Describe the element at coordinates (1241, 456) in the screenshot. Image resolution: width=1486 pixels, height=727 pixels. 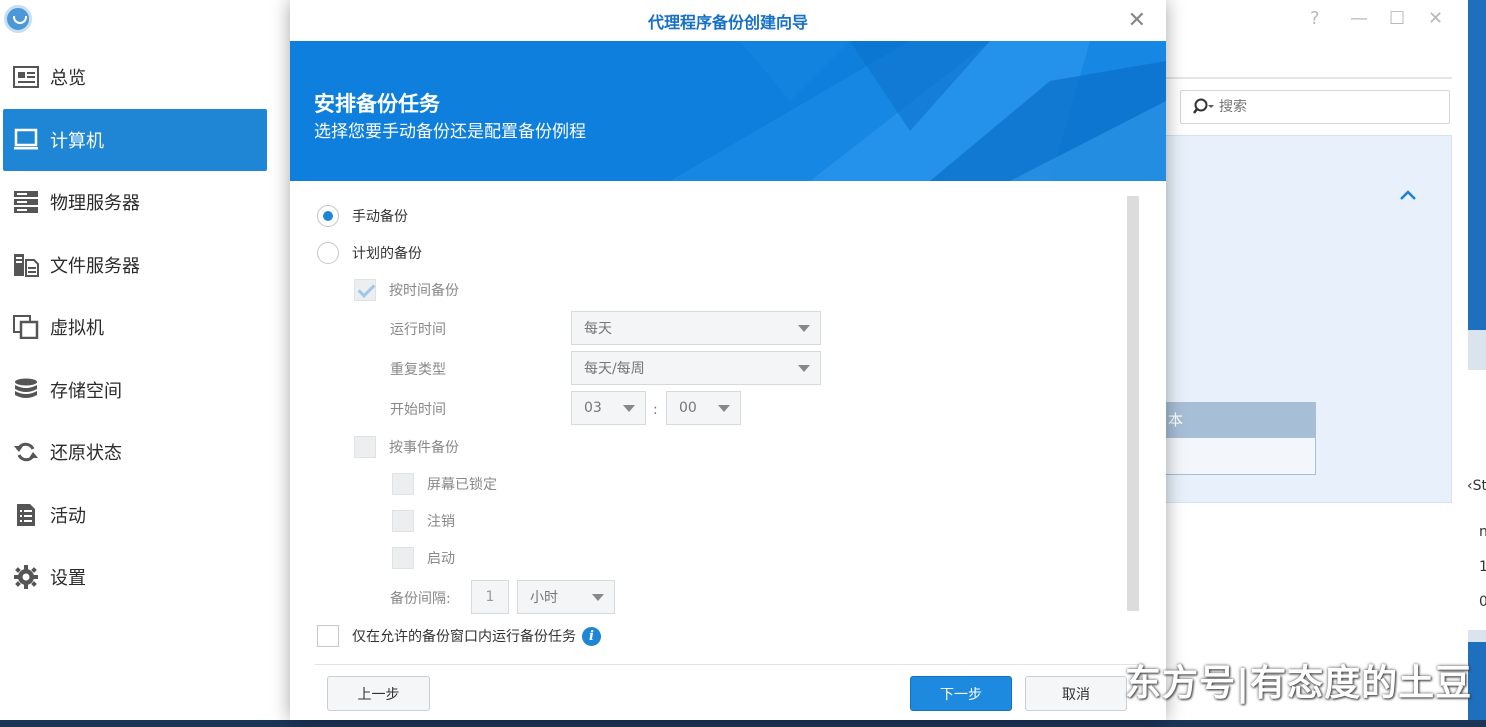
I see `table-row` at that location.